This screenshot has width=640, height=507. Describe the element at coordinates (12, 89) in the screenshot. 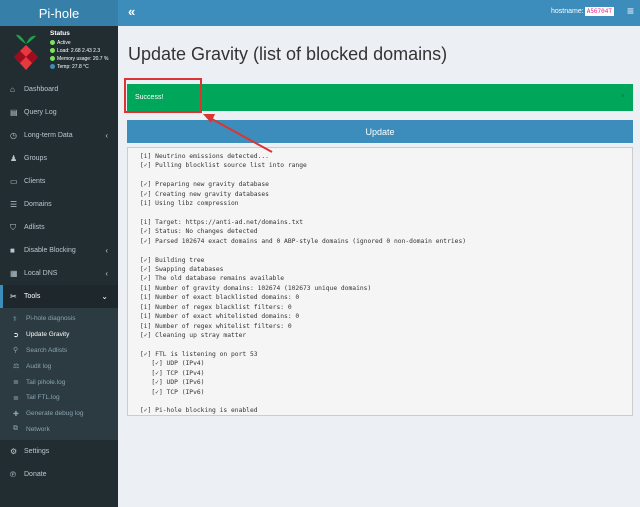

I see `home-icon: ⌂` at that location.